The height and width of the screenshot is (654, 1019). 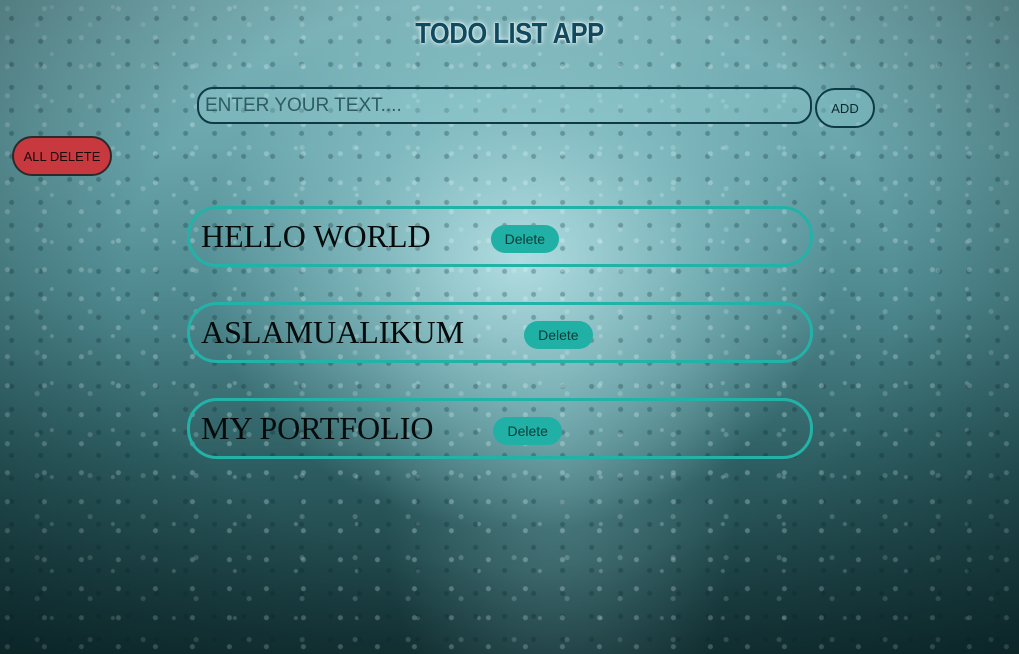 What do you see at coordinates (316, 236) in the screenshot?
I see `todo-item-text: HELLO WORLD` at bounding box center [316, 236].